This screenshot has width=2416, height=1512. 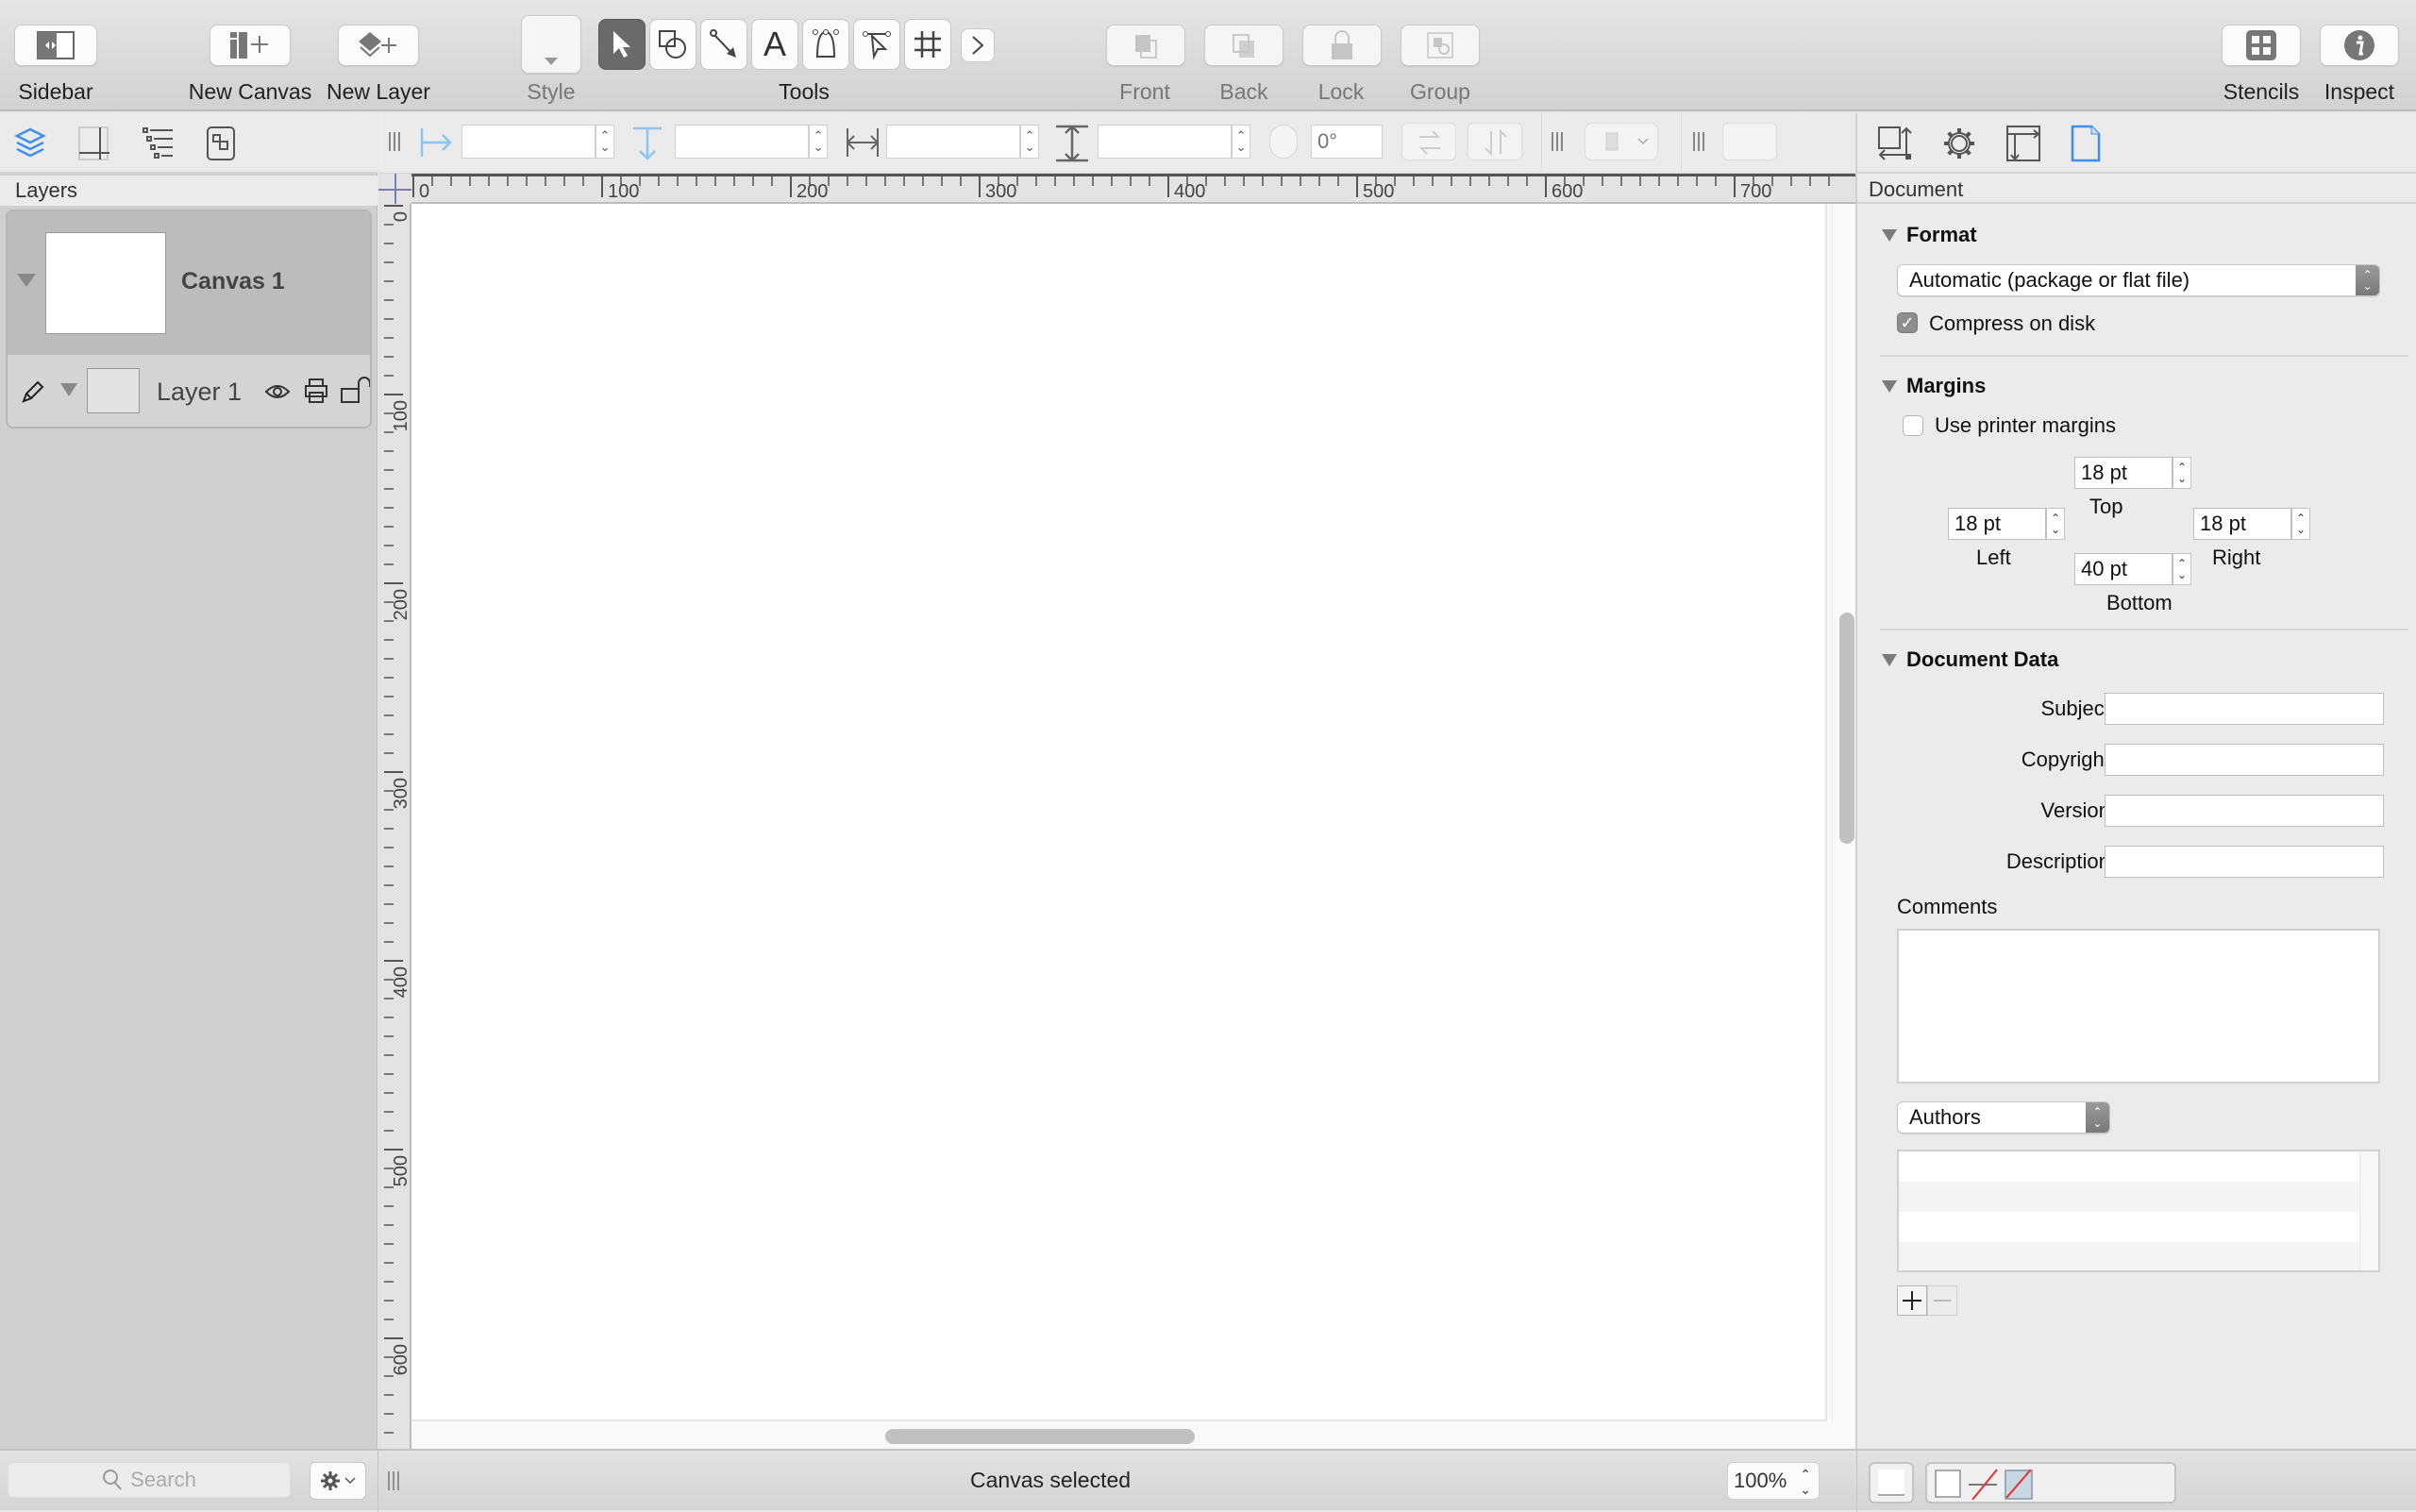 What do you see at coordinates (1948, 1484) in the screenshot?
I see `fill-swatch` at bounding box center [1948, 1484].